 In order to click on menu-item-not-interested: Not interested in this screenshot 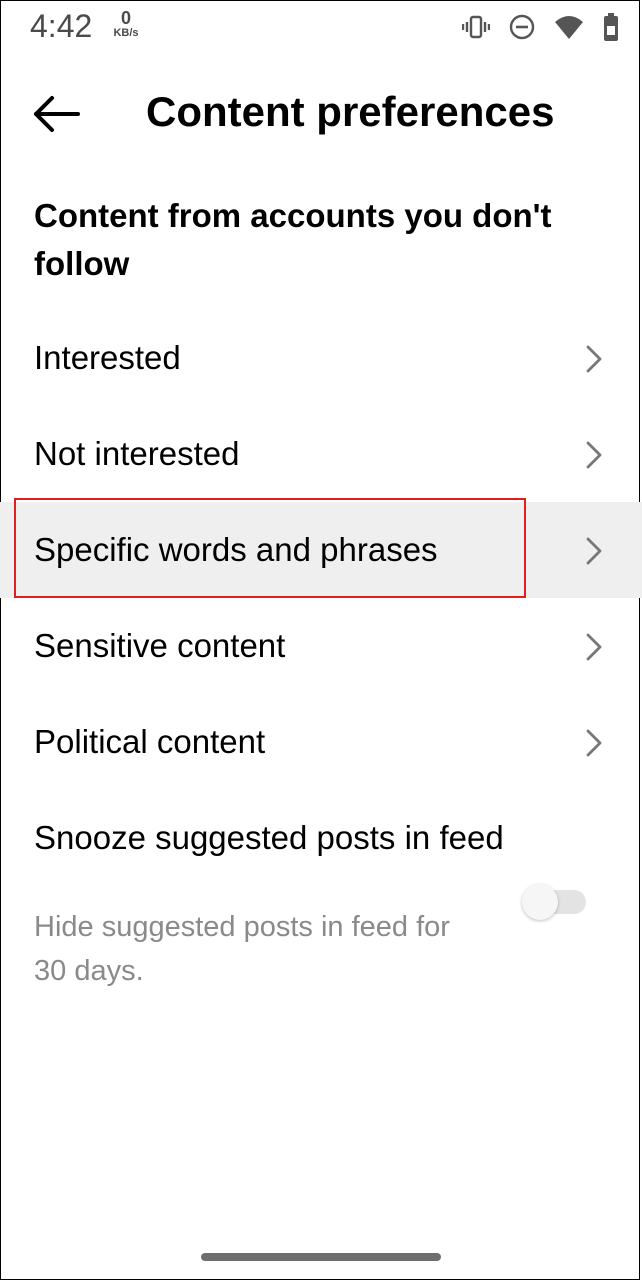, I will do `click(321, 454)`.